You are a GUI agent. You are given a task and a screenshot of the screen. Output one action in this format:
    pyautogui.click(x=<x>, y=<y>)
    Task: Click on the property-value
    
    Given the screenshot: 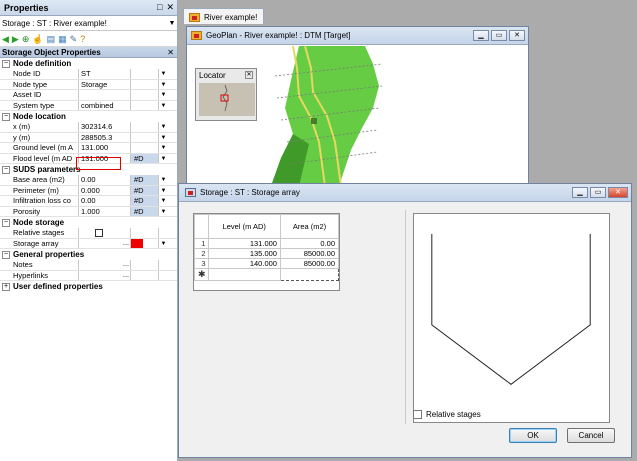 What is the action you would take?
    pyautogui.click(x=104, y=95)
    